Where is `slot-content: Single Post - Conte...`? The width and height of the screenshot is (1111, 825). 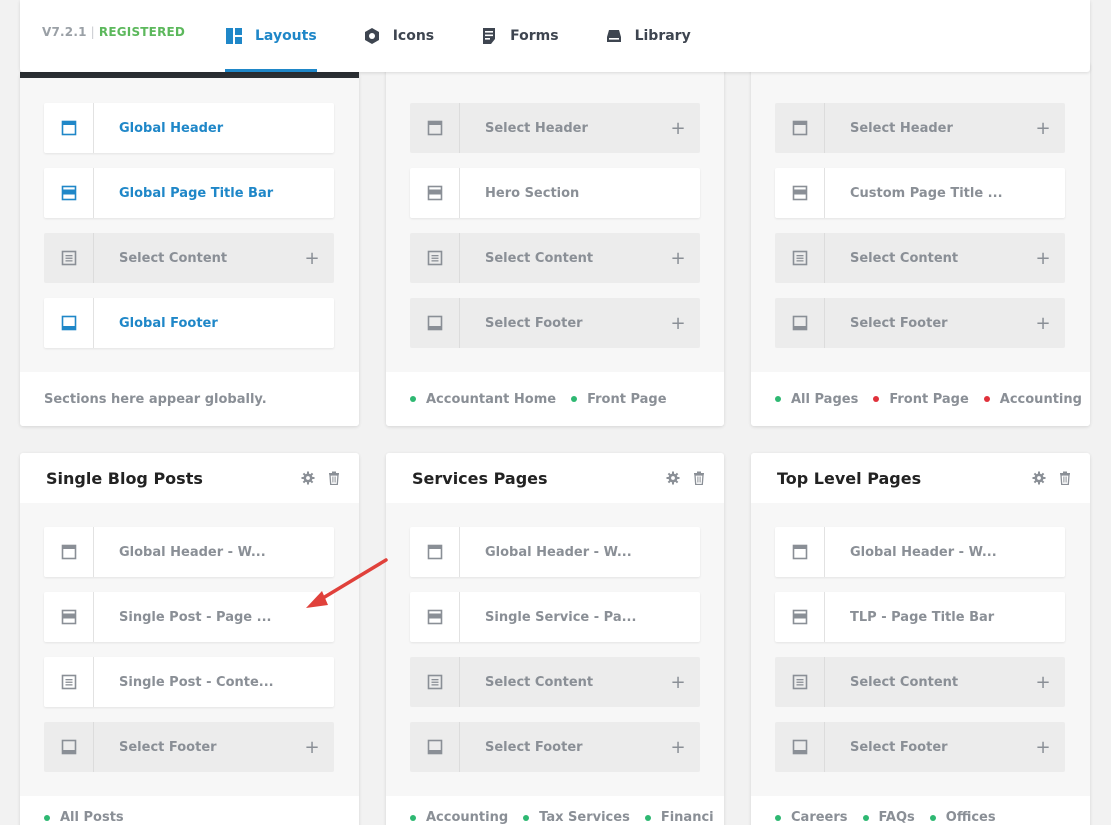 slot-content: Single Post - Conte... is located at coordinates (189, 682).